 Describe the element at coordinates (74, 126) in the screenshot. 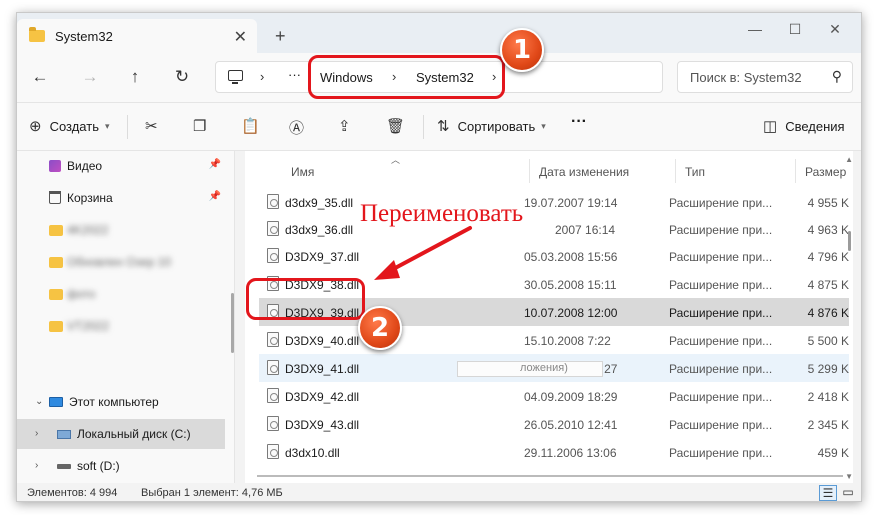

I see `create-label: Создать` at that location.